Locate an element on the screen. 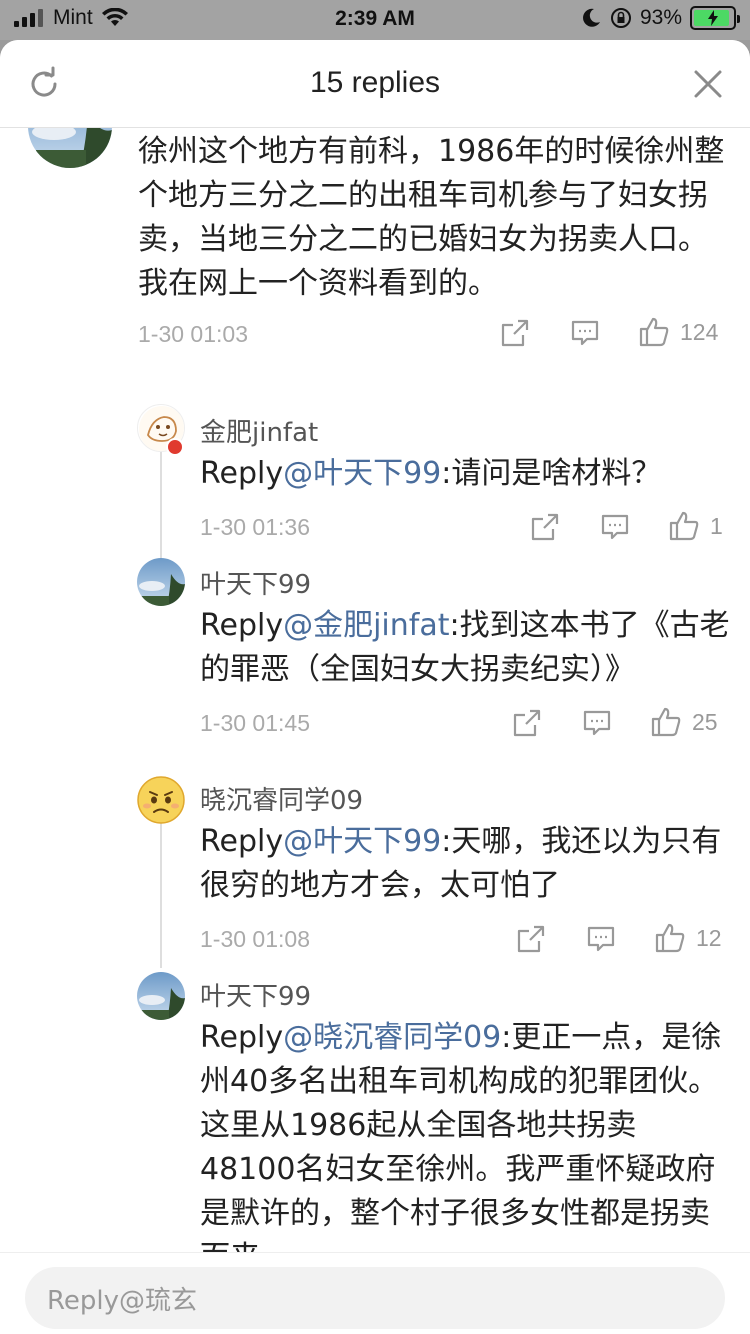  charging-bolt-icon is located at coordinates (713, 18).